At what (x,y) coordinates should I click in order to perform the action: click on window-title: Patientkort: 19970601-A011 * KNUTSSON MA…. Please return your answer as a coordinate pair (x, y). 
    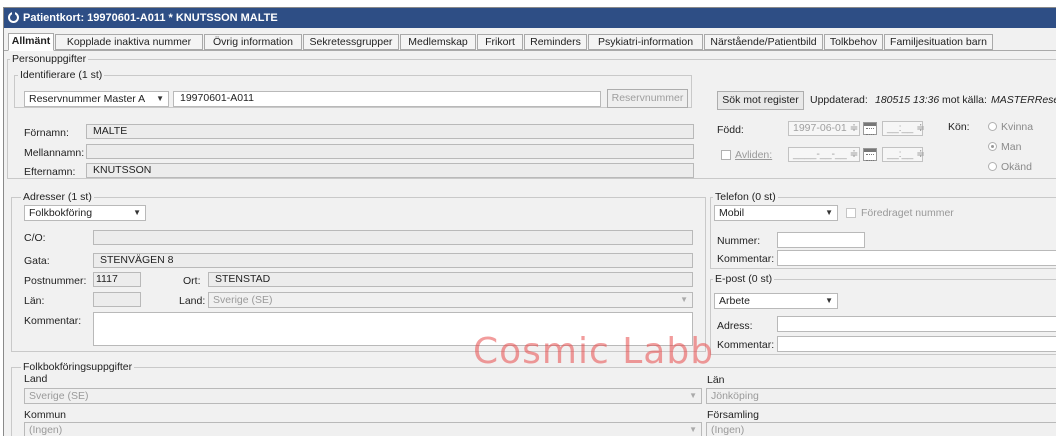
    Looking at the image, I should click on (150, 18).